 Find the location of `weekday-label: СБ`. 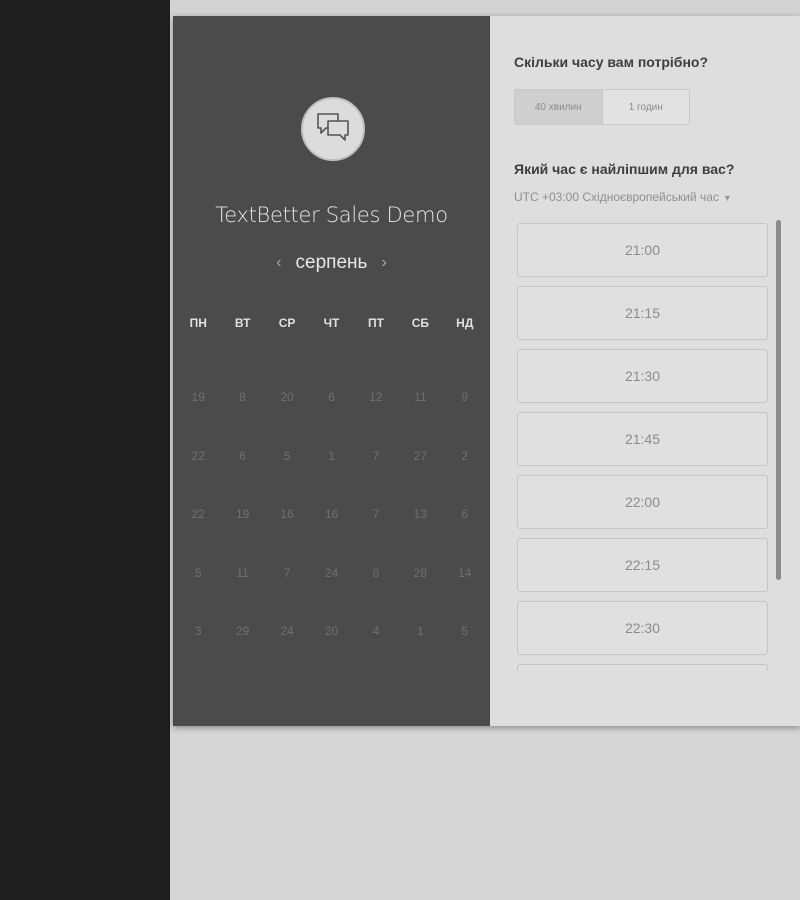

weekday-label: СБ is located at coordinates (420, 323).